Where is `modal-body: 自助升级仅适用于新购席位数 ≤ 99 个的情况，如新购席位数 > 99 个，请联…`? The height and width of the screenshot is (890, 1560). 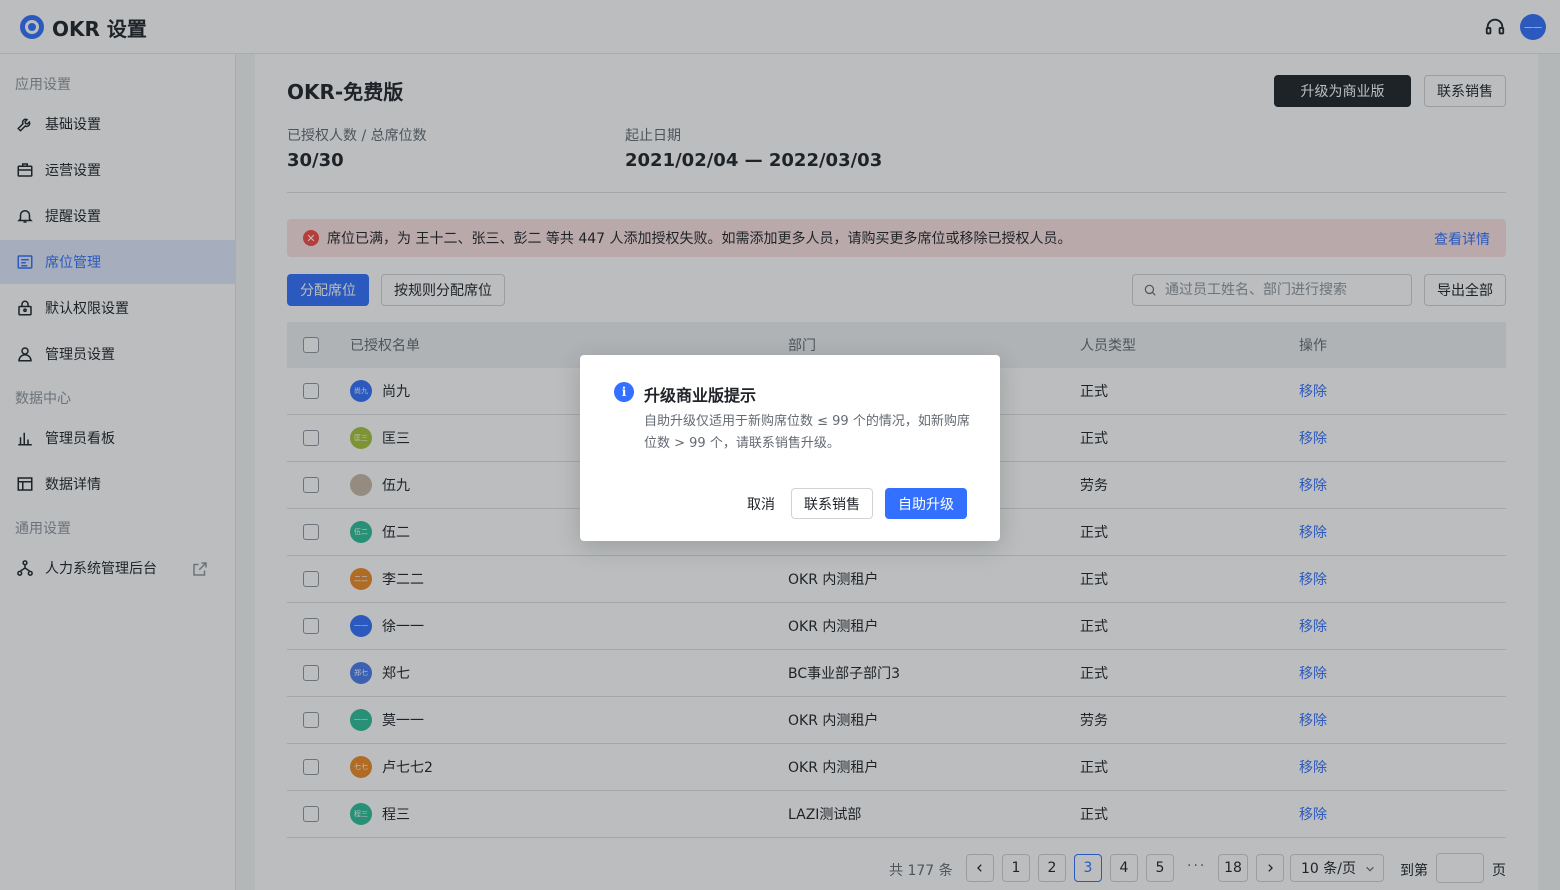
modal-body: 自助升级仅适用于新购席位数 ≤ 99 个的情况，如新购席位数 > 99 个，请联… is located at coordinates (807, 432).